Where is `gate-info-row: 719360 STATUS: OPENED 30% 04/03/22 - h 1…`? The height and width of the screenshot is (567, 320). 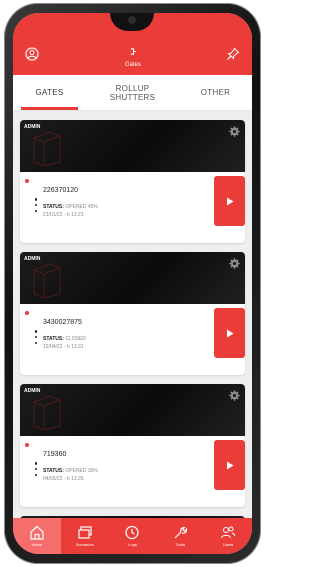 gate-info-row: 719360 STATUS: OPENED 30% 04/03/22 - h 1… is located at coordinates (132, 470).